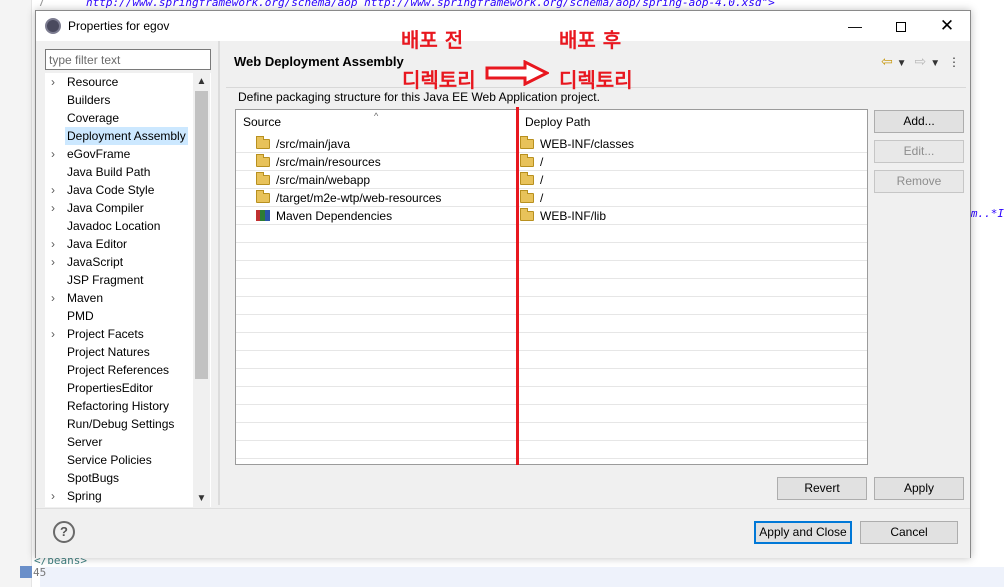 Image resolution: width=1004 pixels, height=587 pixels. What do you see at coordinates (128, 460) in the screenshot?
I see `tree-item: Service Policies` at bounding box center [128, 460].